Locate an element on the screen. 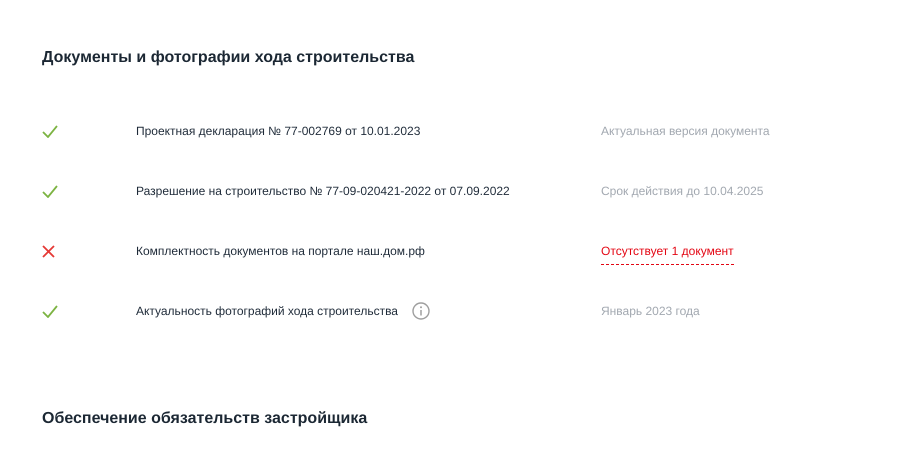 This screenshot has height=469, width=918. document-label: Комплектность документов на портале наш.дом.рф is located at coordinates (280, 251).